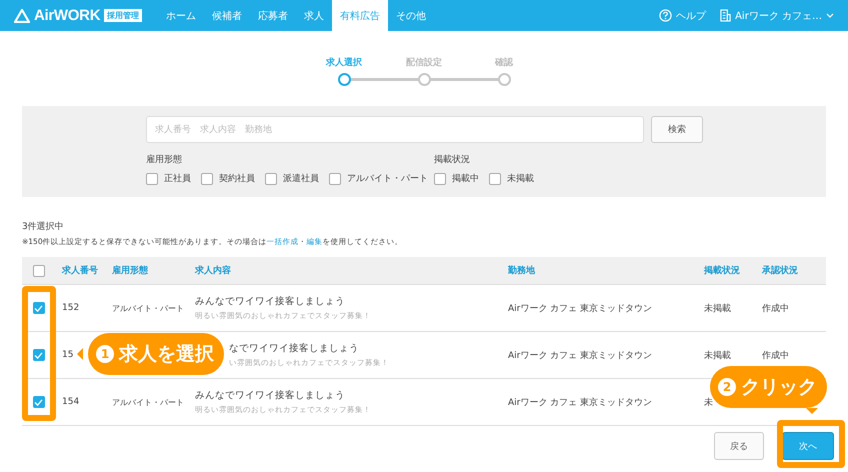  Describe the element at coordinates (779, 387) in the screenshot. I see `callout-text: クリック` at that location.